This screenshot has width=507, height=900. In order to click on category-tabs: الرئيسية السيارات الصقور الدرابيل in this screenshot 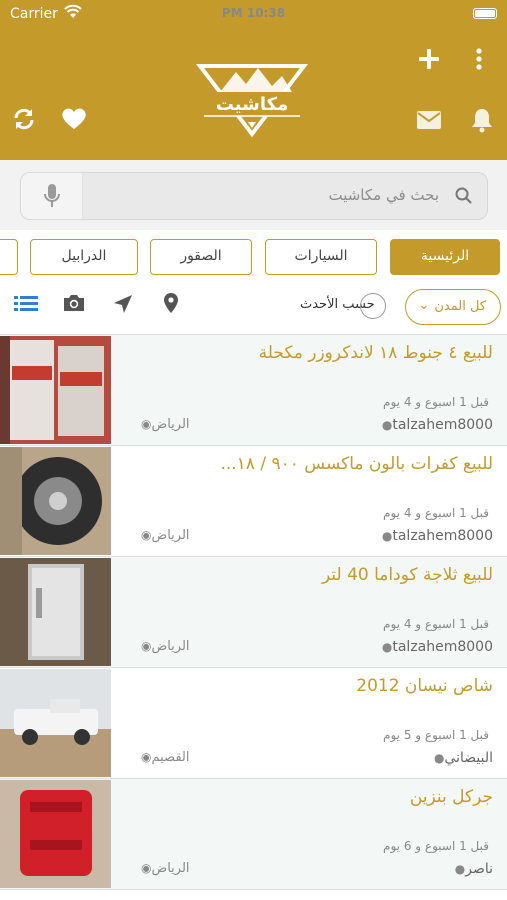, I will do `click(253, 255)`.